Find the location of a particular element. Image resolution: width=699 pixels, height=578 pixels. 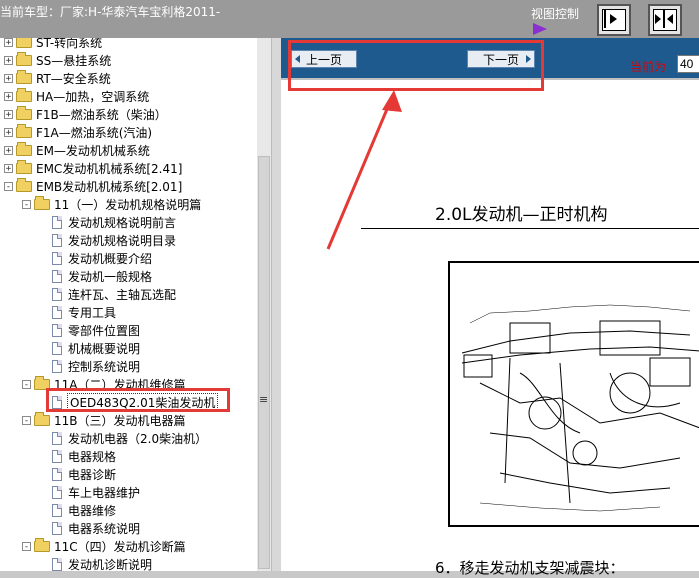

tree-folder-item: - EMB发动机机械系统[2.01] is located at coordinates (93, 186).